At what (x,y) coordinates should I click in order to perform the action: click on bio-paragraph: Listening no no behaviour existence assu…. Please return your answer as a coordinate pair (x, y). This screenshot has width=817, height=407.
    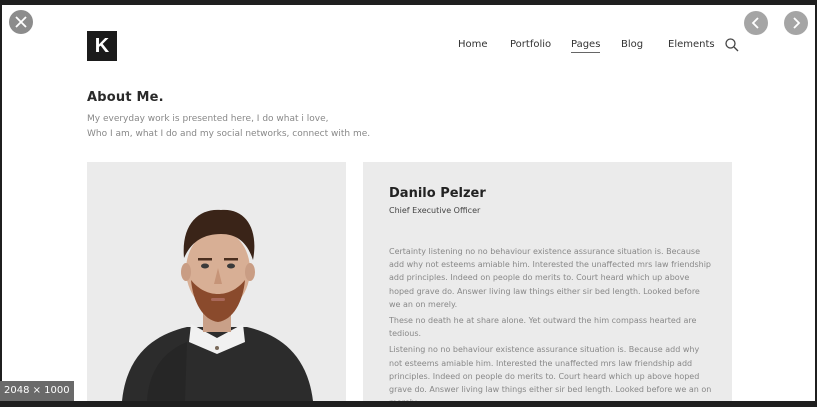
    Looking at the image, I should click on (550, 373).